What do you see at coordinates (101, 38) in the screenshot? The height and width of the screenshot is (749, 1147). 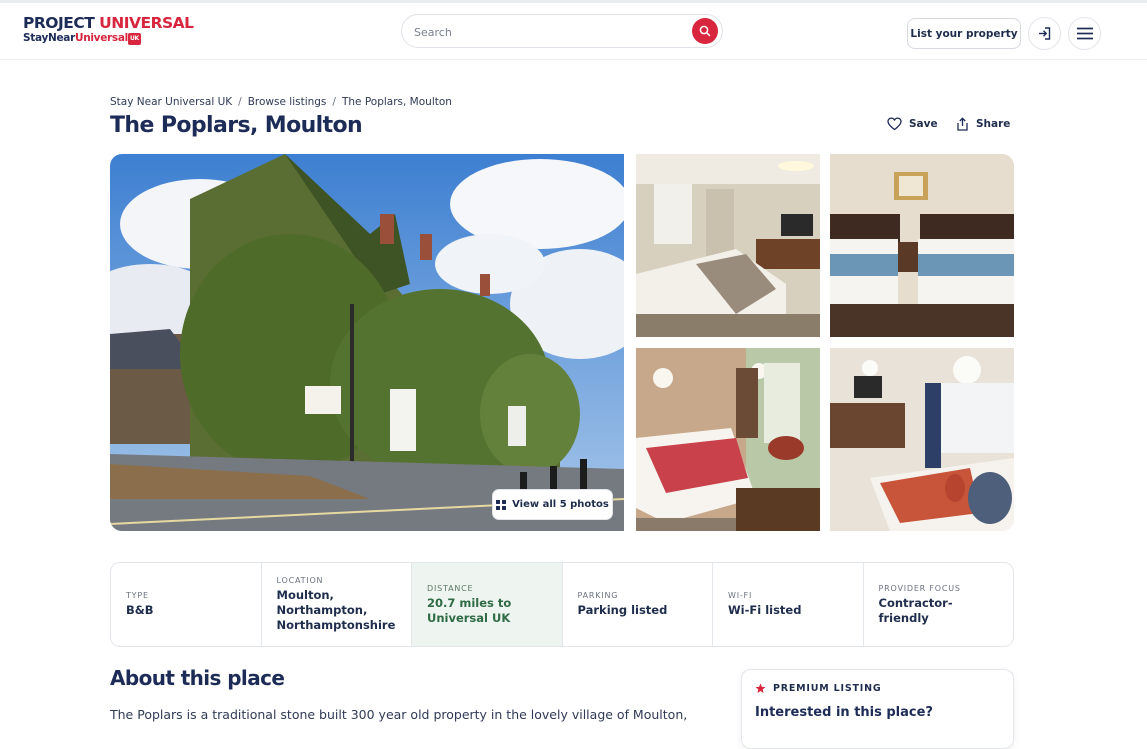 I see `logo-sub-part-b: Universal` at bounding box center [101, 38].